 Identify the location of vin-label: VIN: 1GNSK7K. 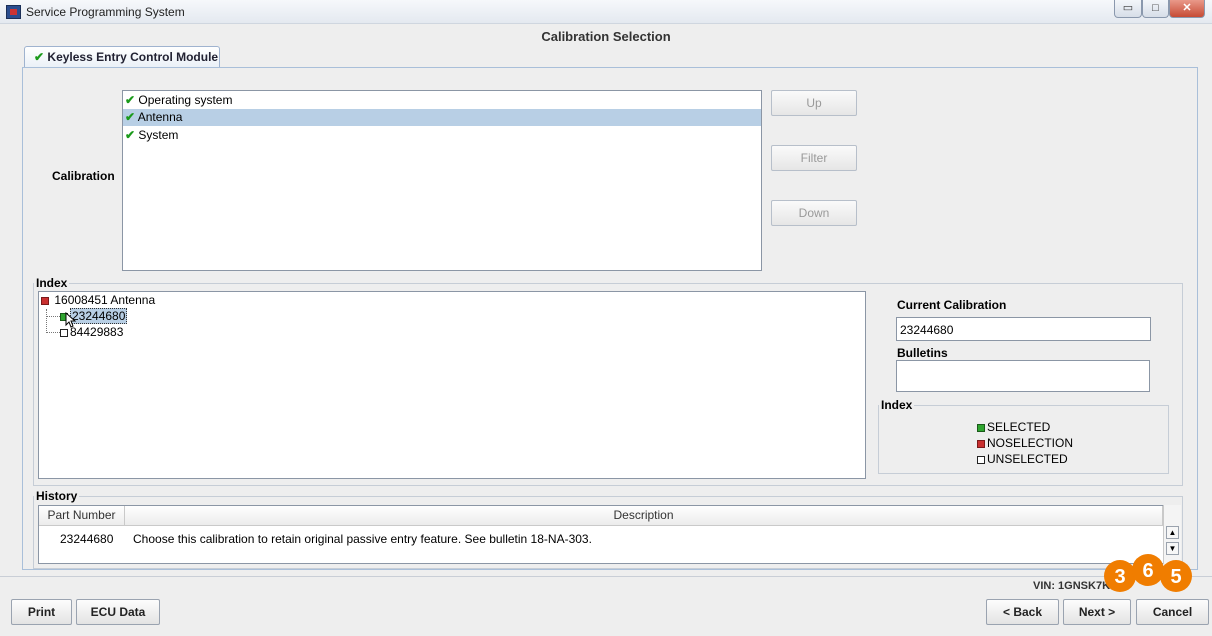
(1072, 586).